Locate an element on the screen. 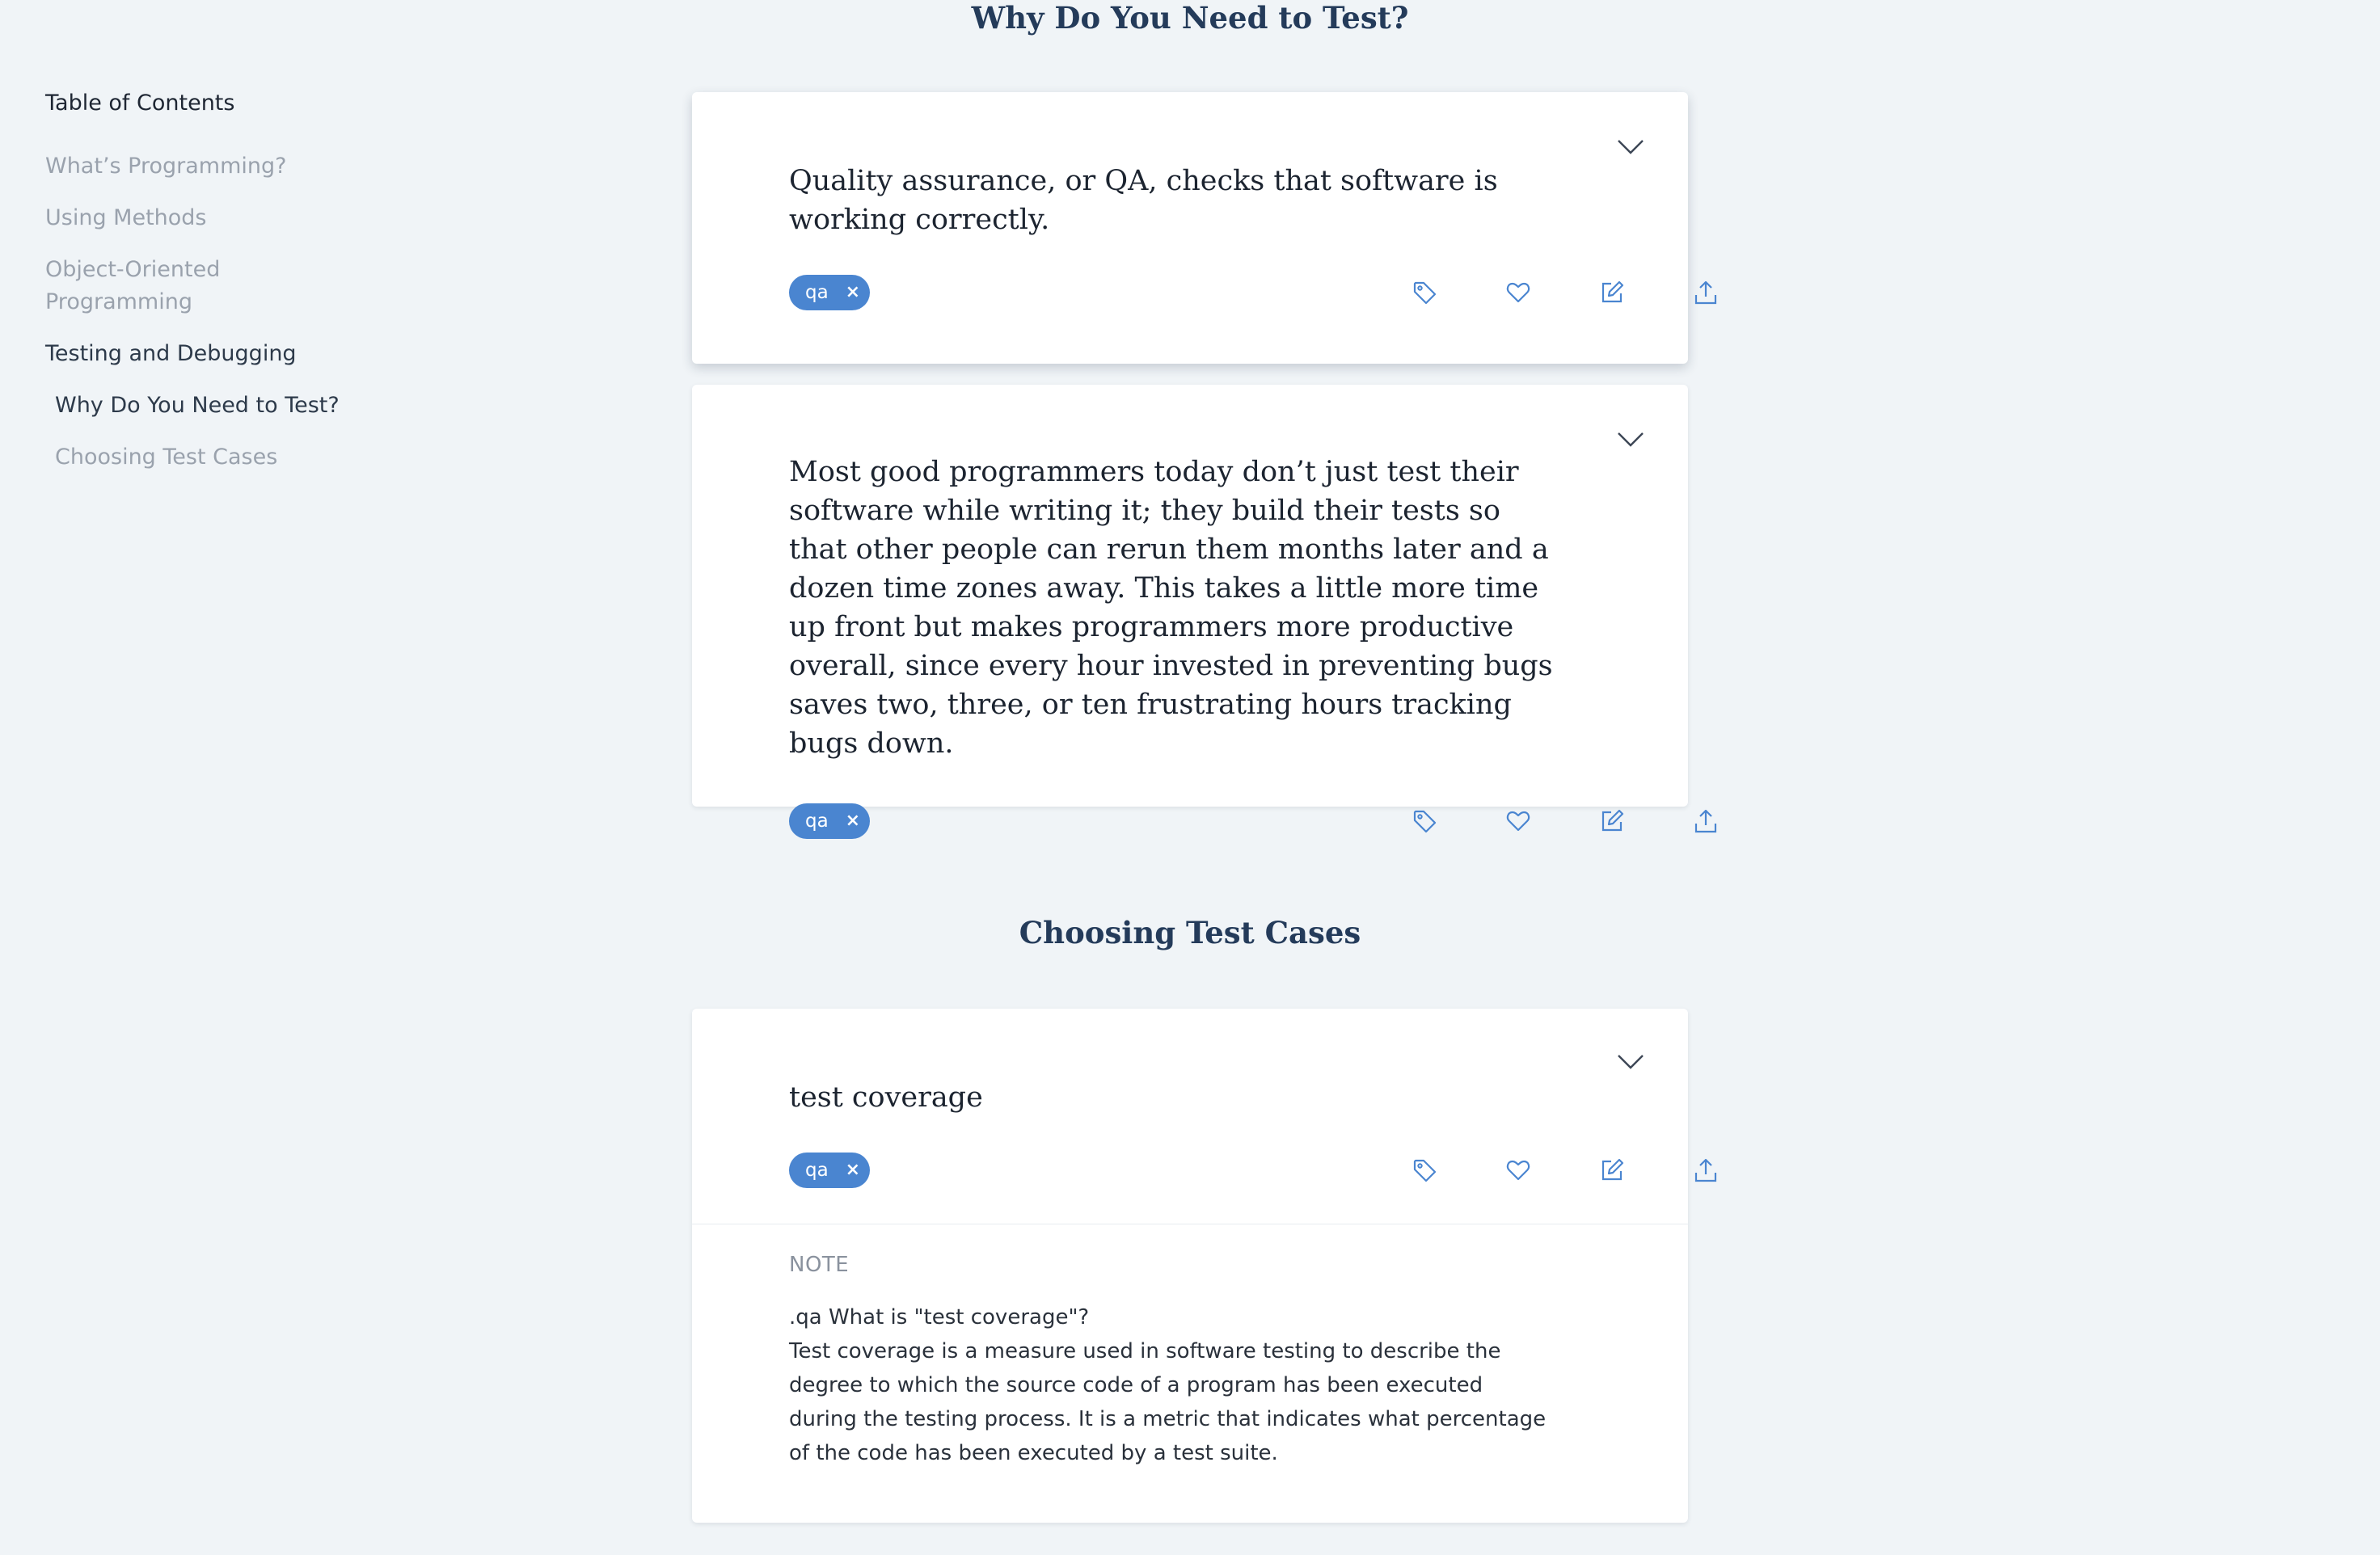 The height and width of the screenshot is (1555, 2380). note-question: .qa What is "test coverage"? is located at coordinates (940, 1317).